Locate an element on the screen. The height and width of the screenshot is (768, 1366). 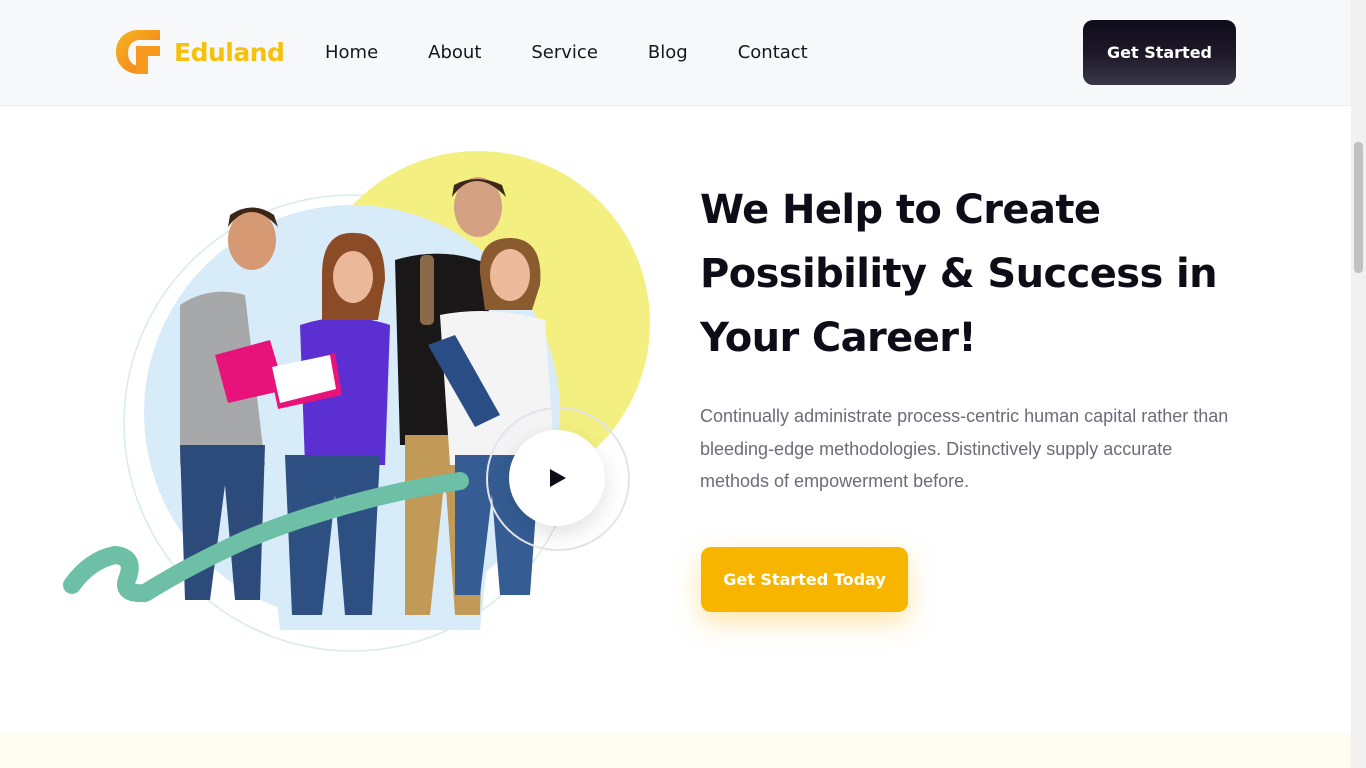
logo: Eduland is located at coordinates (199, 52).